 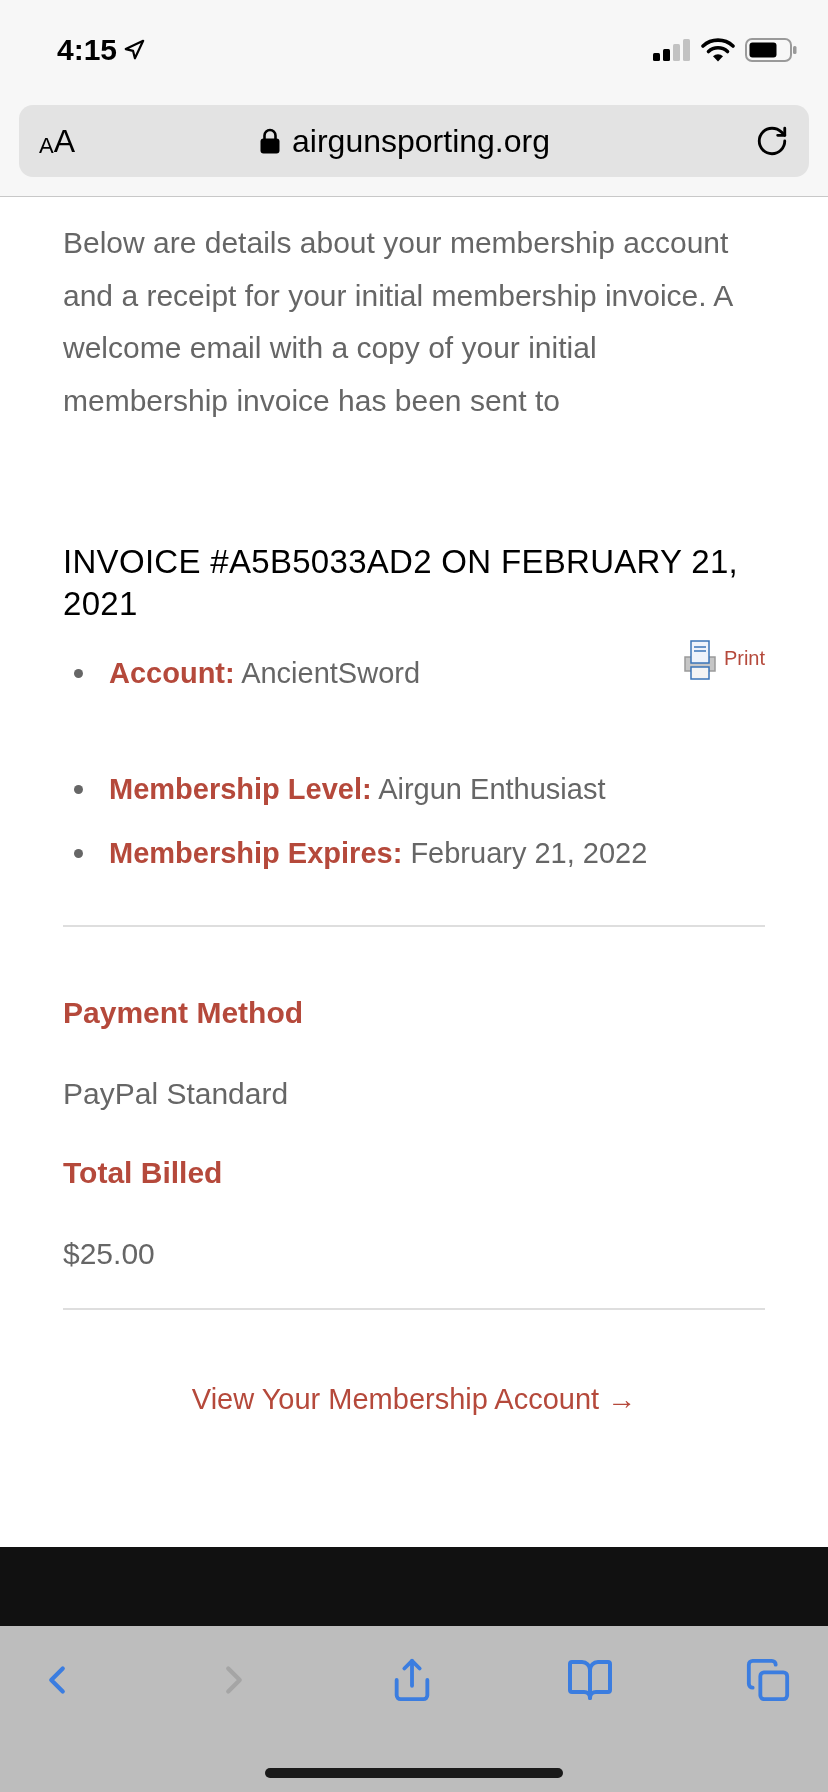 I want to click on battery-icon, so click(x=771, y=50).